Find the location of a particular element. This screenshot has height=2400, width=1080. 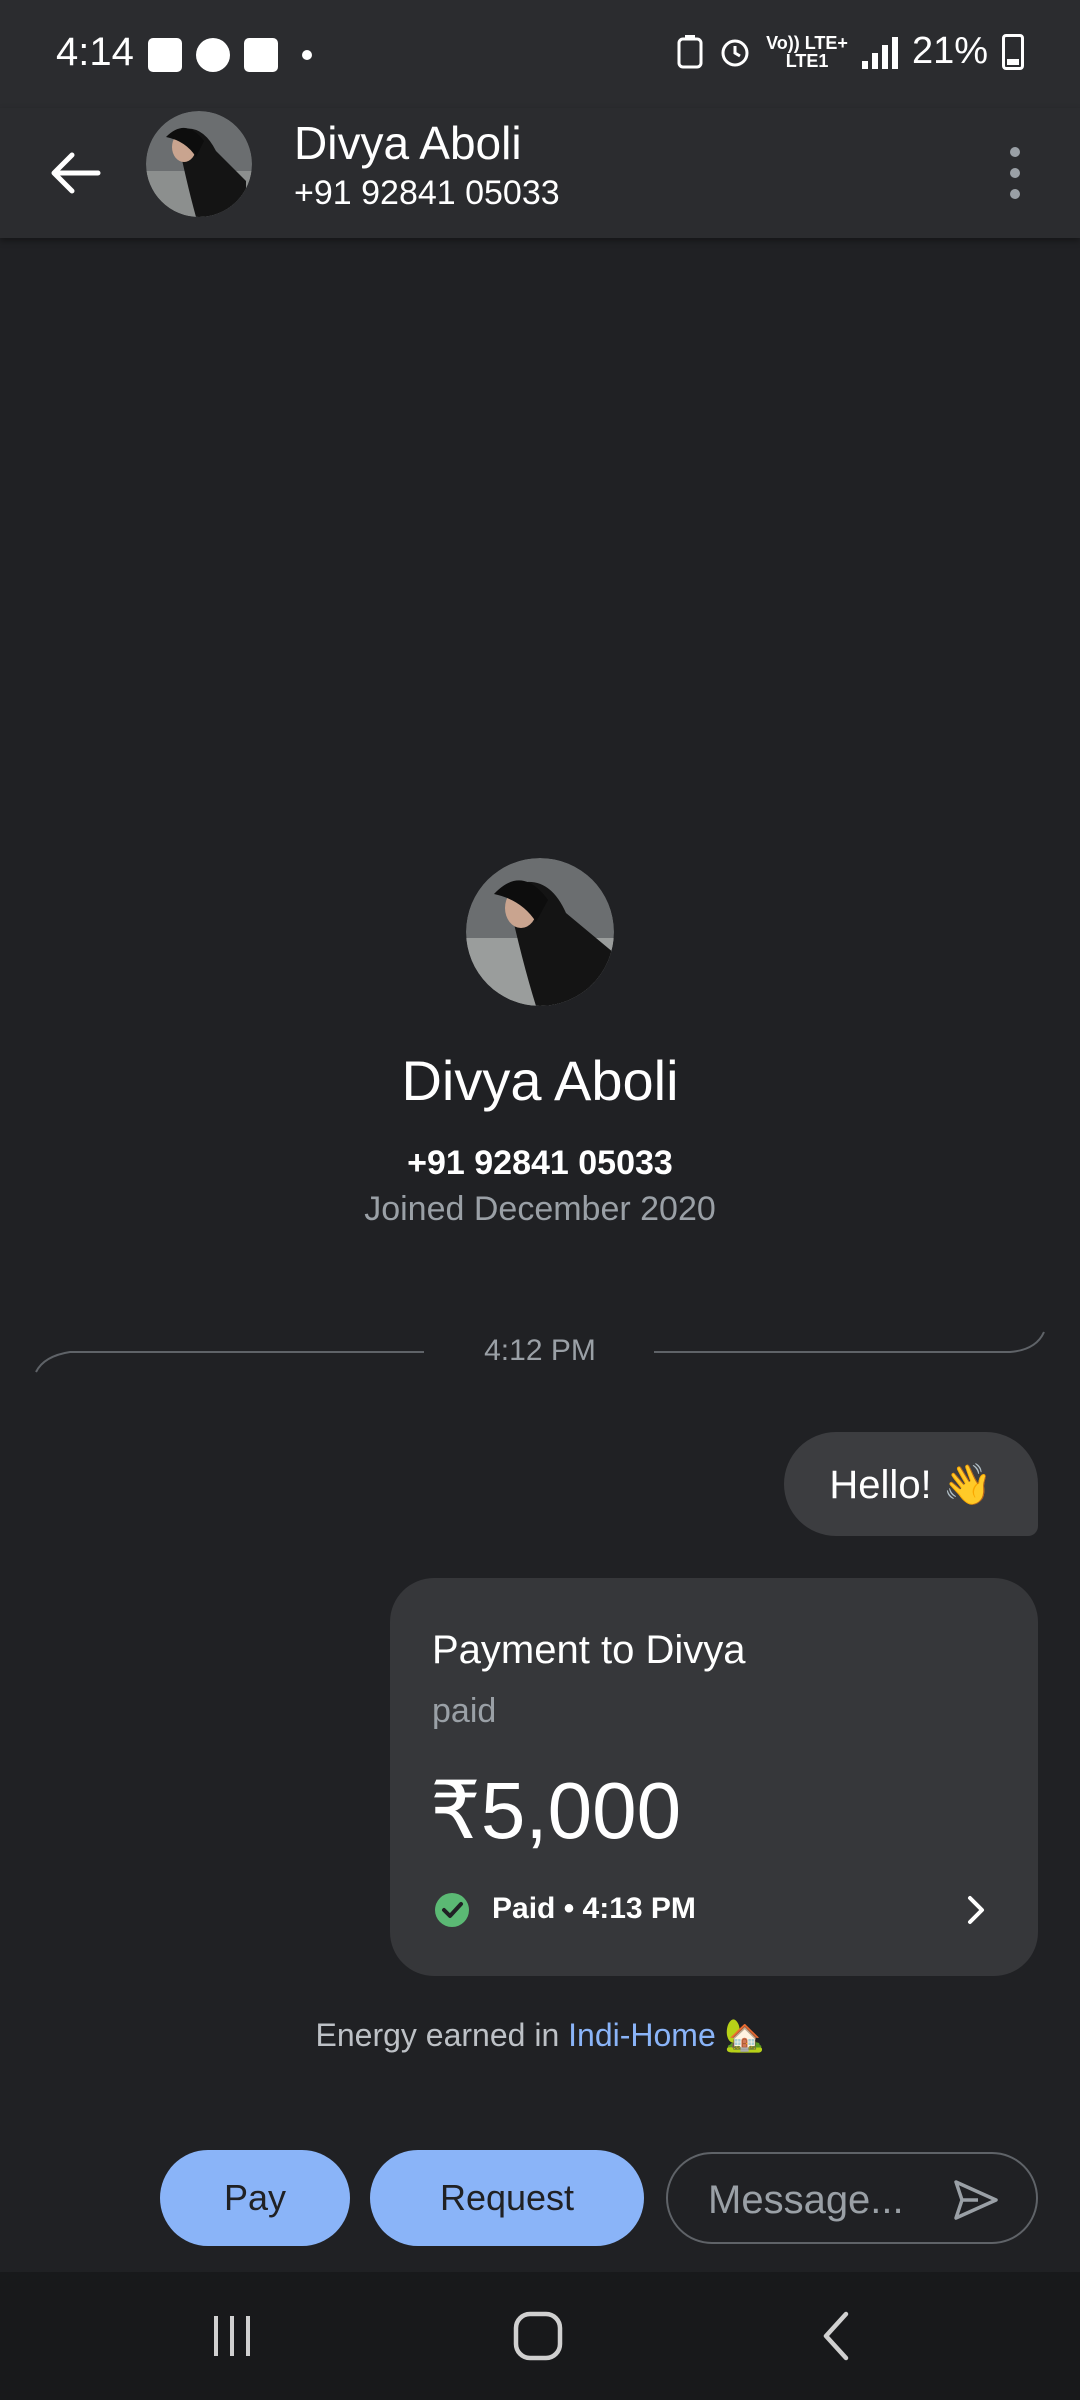

network-type: Vo)) LTE+ LTE1 is located at coordinates (807, 52).